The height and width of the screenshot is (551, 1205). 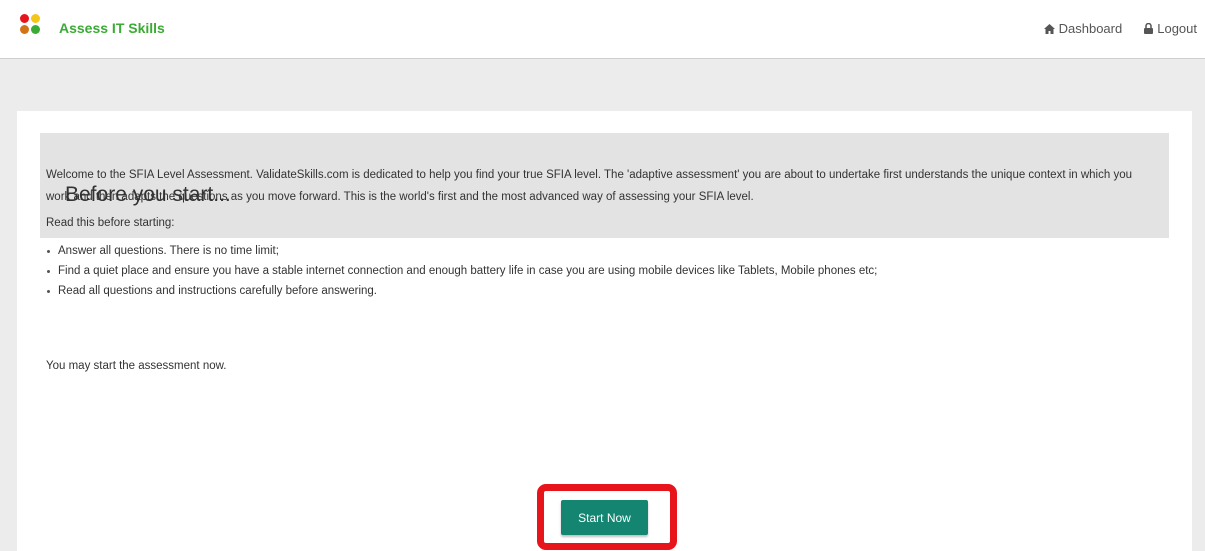 I want to click on logout-label: Logout, so click(x=1177, y=28).